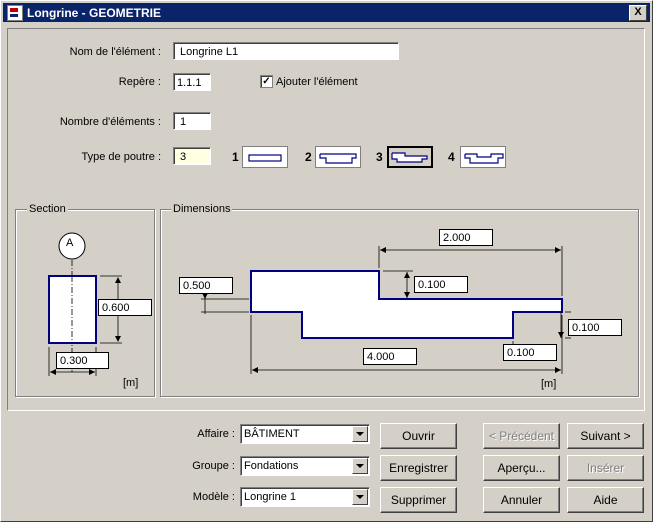 The height and width of the screenshot is (522, 653). I want to click on element-name-label: Nom de l'élément :, so click(115, 52).